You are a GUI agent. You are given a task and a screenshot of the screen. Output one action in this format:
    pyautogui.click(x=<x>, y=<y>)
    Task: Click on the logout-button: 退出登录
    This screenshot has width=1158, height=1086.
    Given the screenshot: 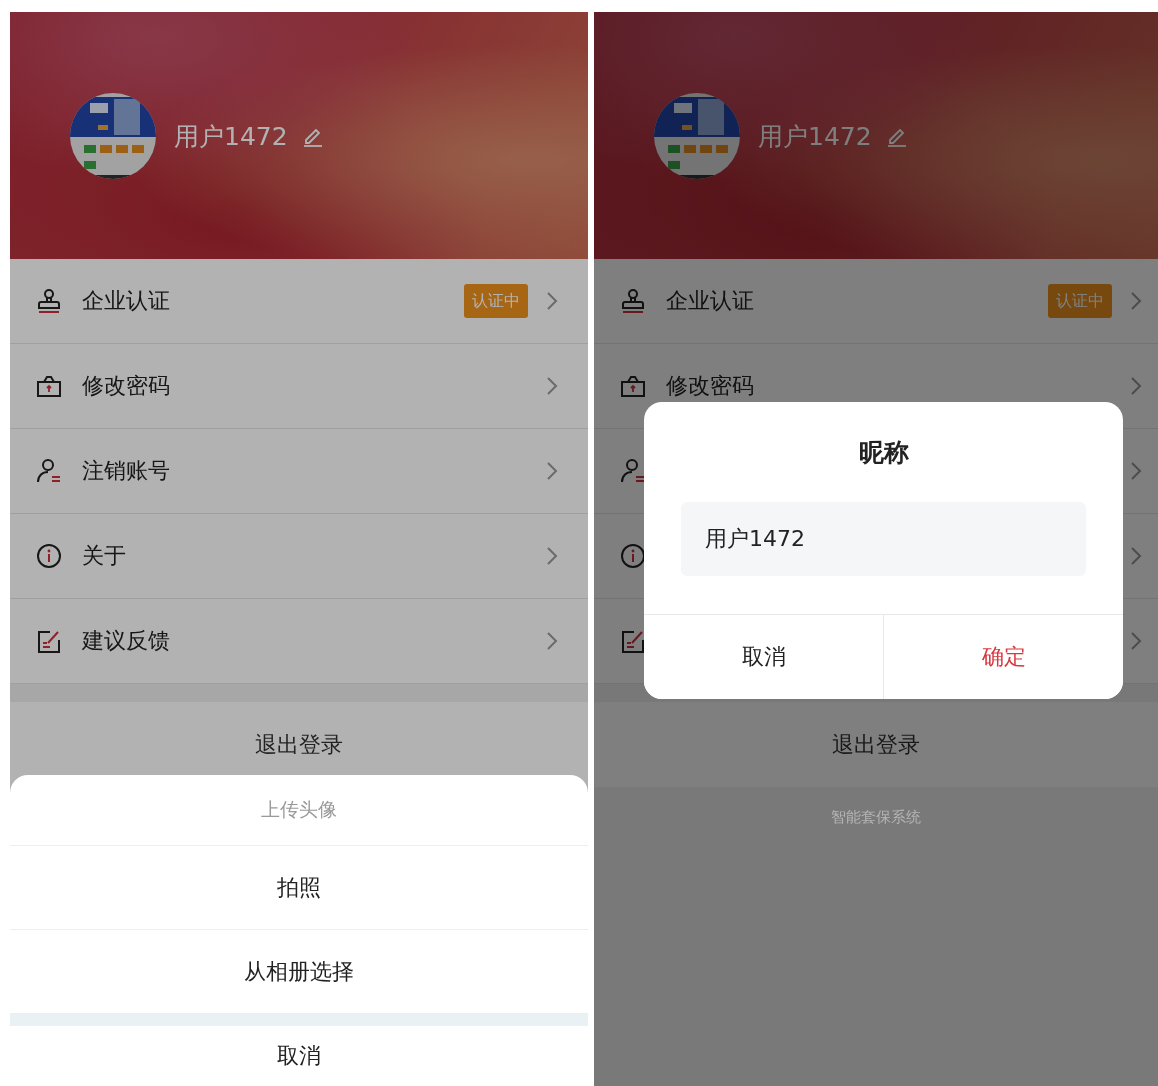 What is the action you would take?
    pyautogui.click(x=876, y=744)
    